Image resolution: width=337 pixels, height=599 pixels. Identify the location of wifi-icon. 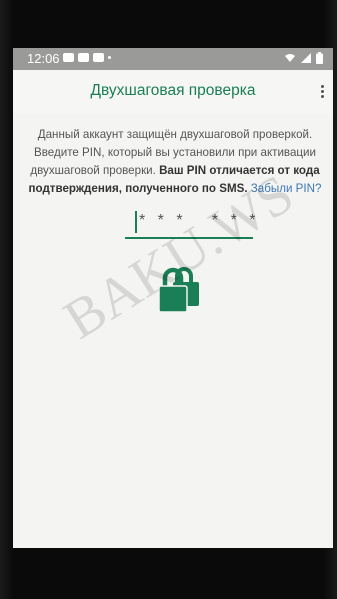
(290, 58).